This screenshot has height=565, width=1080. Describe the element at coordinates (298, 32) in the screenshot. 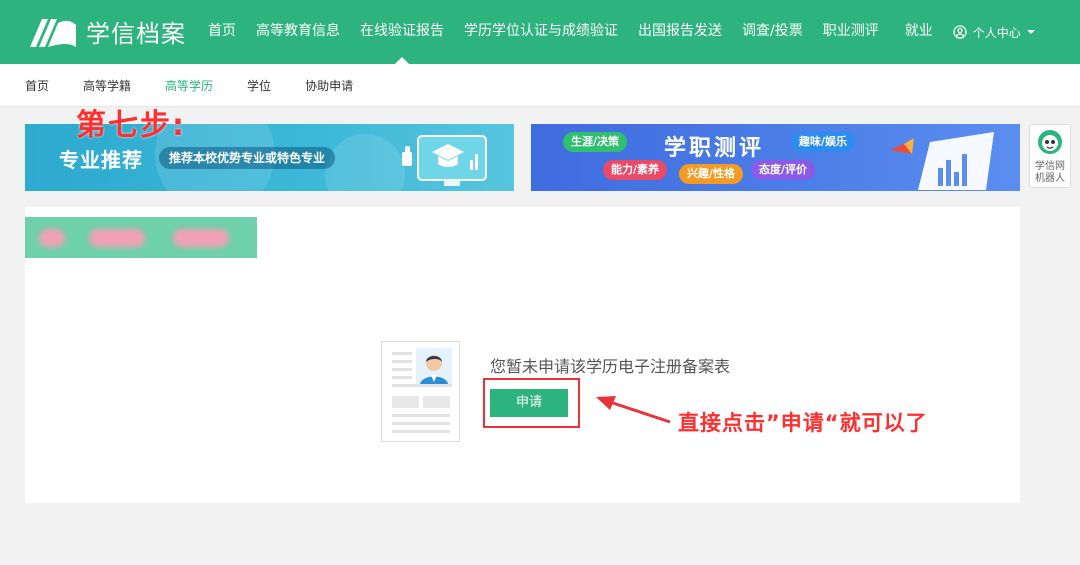

I see `nav-item-higher-education-info: 高等教育信息` at that location.